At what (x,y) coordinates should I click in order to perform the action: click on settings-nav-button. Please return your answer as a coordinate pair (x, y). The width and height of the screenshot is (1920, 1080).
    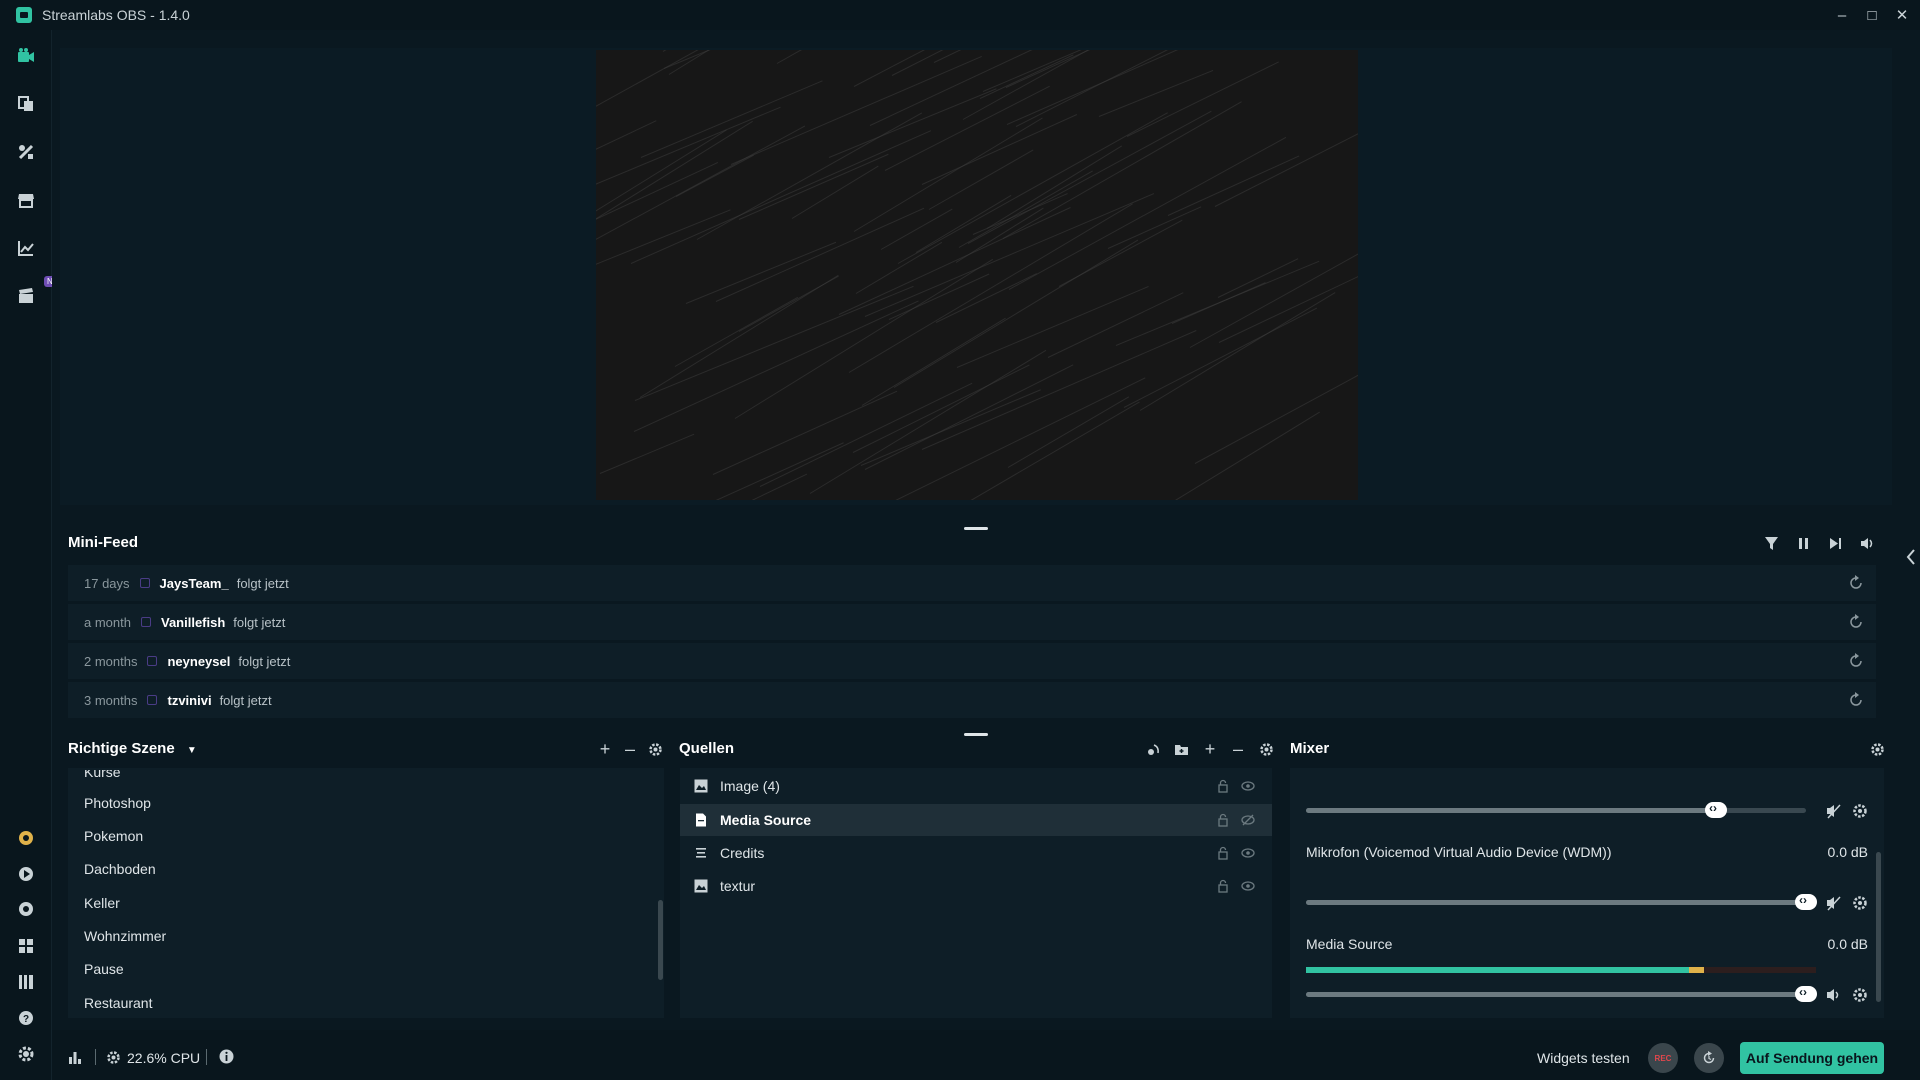
    Looking at the image, I should click on (26, 1054).